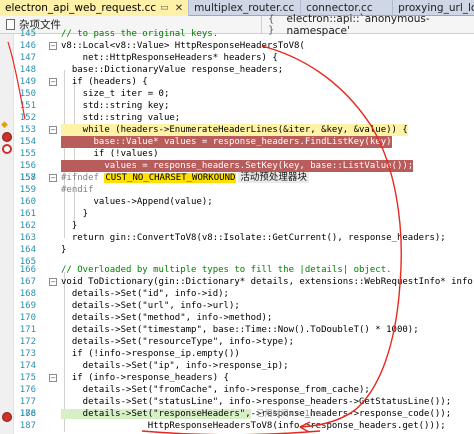  What do you see at coordinates (94, 106) in the screenshot?
I see `code-line: 151 std::string key;` at bounding box center [94, 106].